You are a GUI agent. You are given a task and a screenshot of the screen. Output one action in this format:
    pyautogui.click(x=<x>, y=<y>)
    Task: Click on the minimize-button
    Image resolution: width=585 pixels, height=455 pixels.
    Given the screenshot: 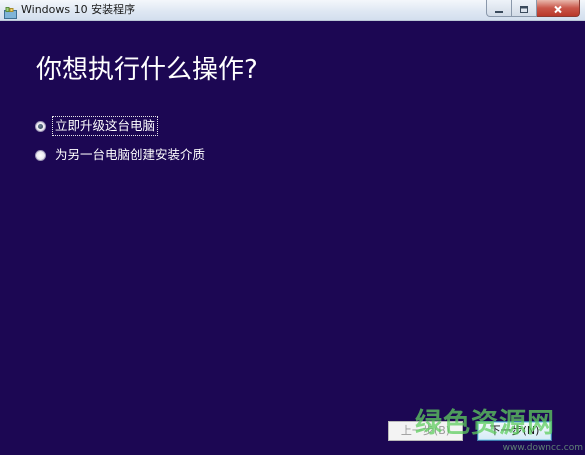 What is the action you would take?
    pyautogui.click(x=499, y=8)
    